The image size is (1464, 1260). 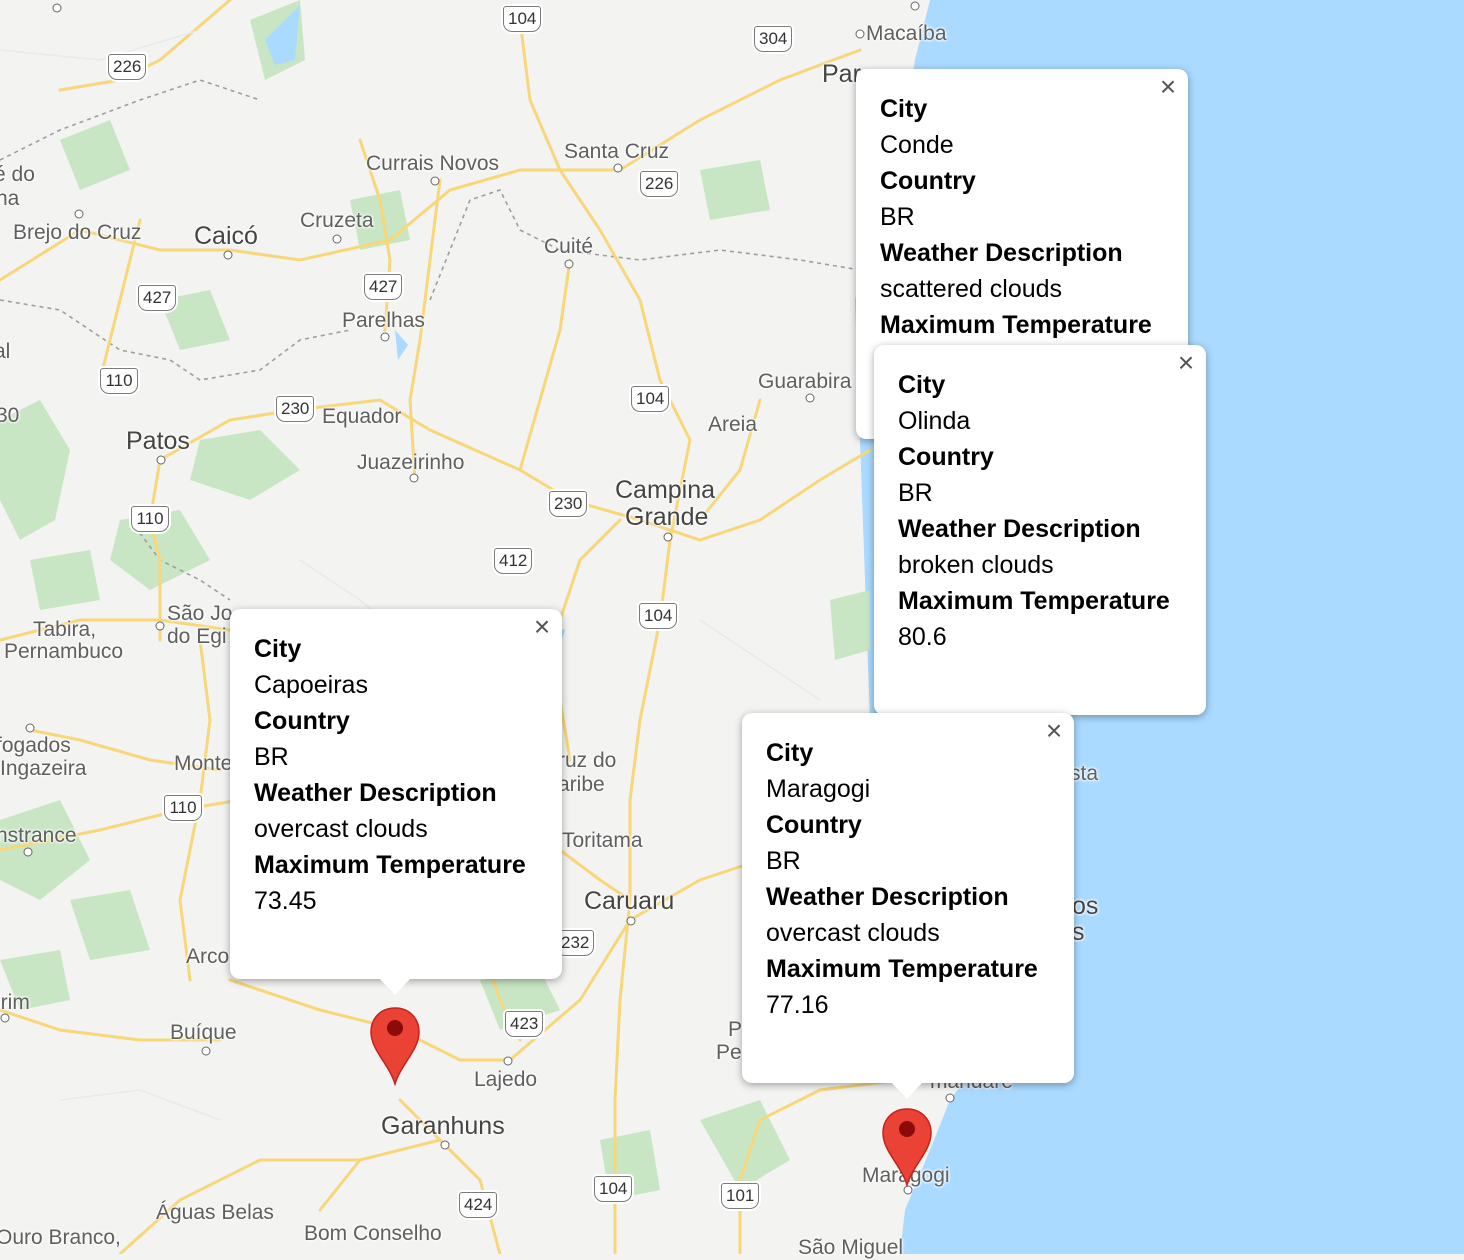 I want to click on place-label: nstrance, so click(x=38, y=835).